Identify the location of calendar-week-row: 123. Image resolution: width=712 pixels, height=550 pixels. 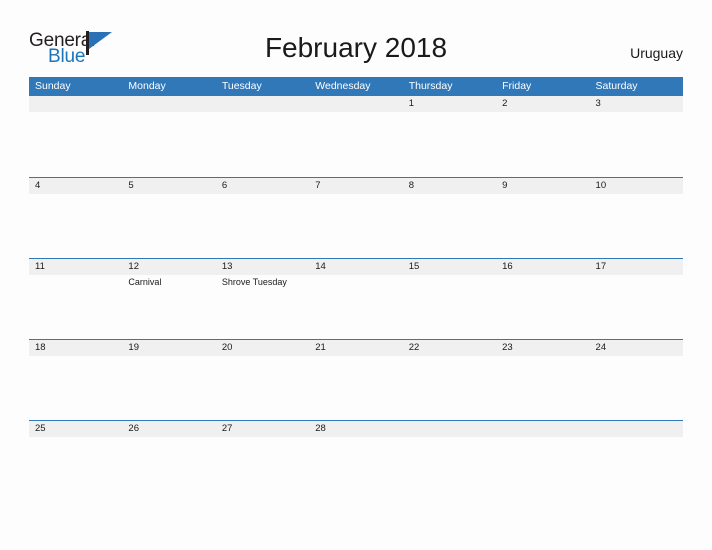
(356, 136).